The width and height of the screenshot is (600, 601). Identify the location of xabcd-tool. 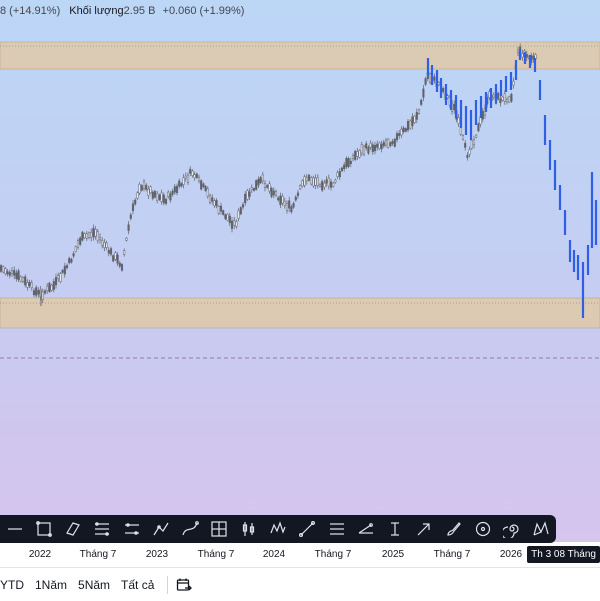
(541, 529).